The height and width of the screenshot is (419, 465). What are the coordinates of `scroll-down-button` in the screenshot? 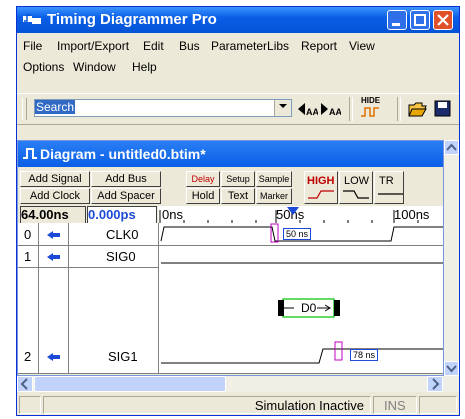 It's located at (451, 368).